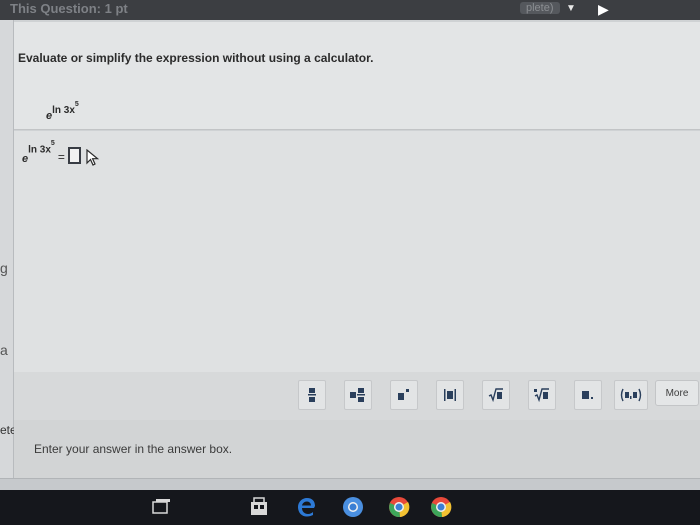  Describe the element at coordinates (542, 395) in the screenshot. I see `nth-root-button` at that location.